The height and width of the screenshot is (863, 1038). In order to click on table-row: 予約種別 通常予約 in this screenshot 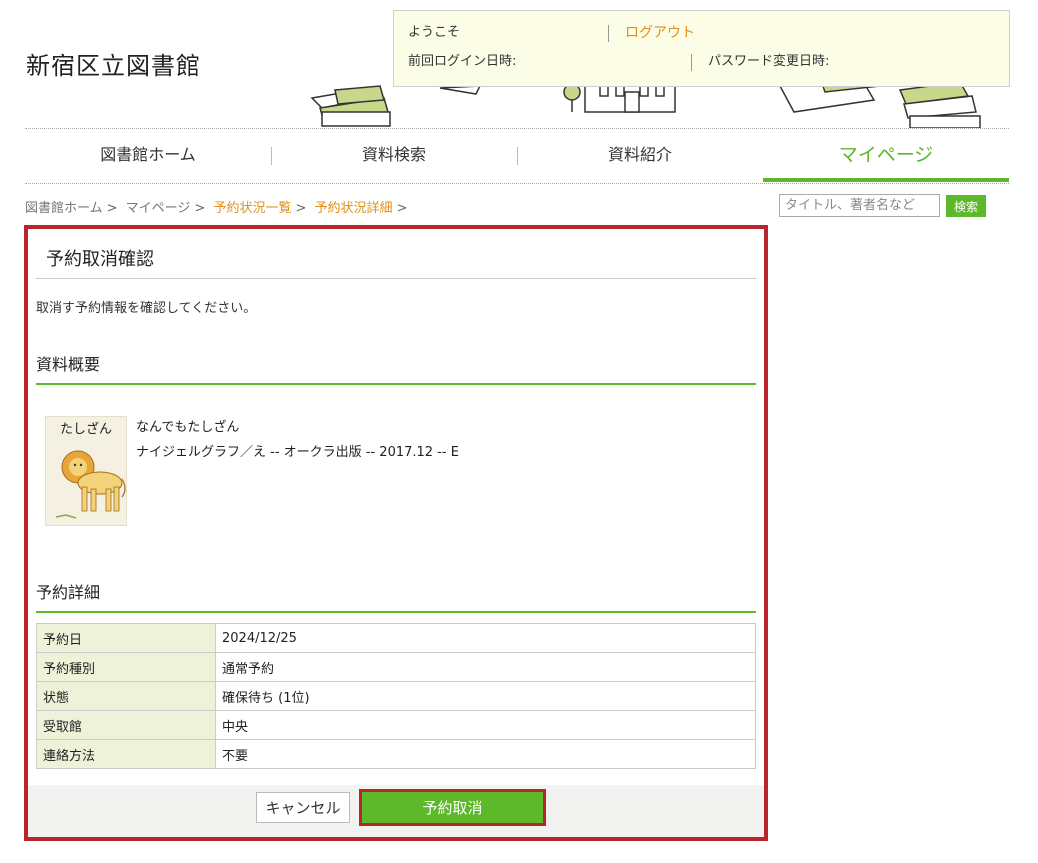, I will do `click(396, 667)`.